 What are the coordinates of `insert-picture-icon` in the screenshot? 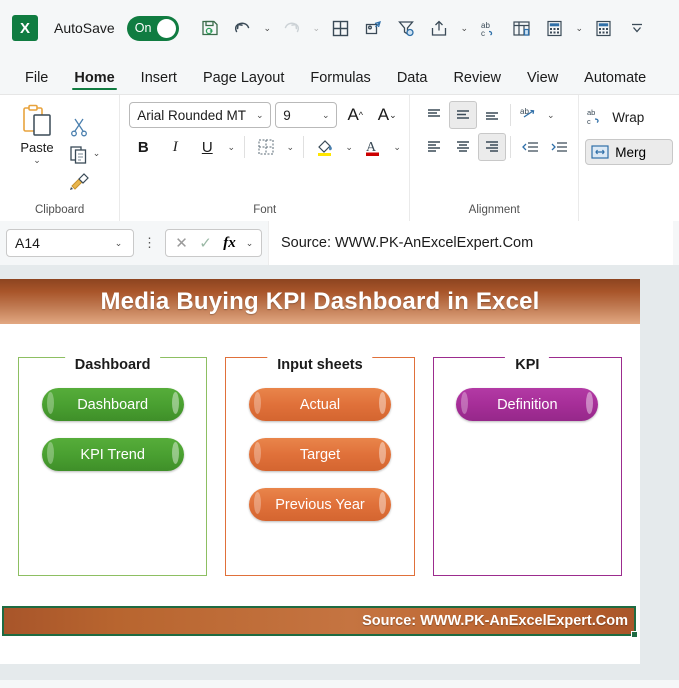 It's located at (374, 28).